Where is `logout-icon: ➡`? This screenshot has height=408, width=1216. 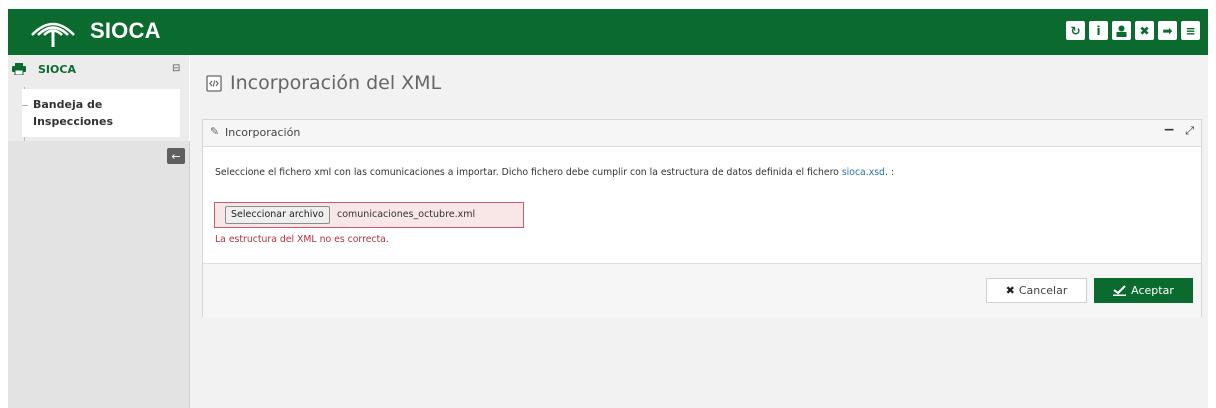
logout-icon: ➡ is located at coordinates (1167, 30).